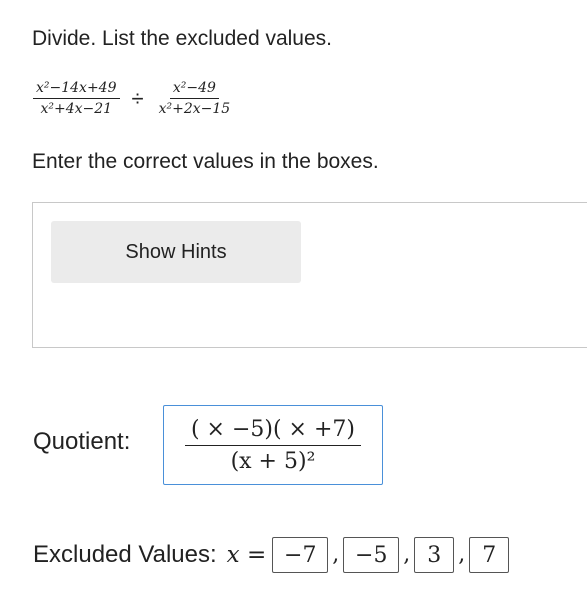  Describe the element at coordinates (300, 555) in the screenshot. I see `excluded-value-input-1: −7` at that location.